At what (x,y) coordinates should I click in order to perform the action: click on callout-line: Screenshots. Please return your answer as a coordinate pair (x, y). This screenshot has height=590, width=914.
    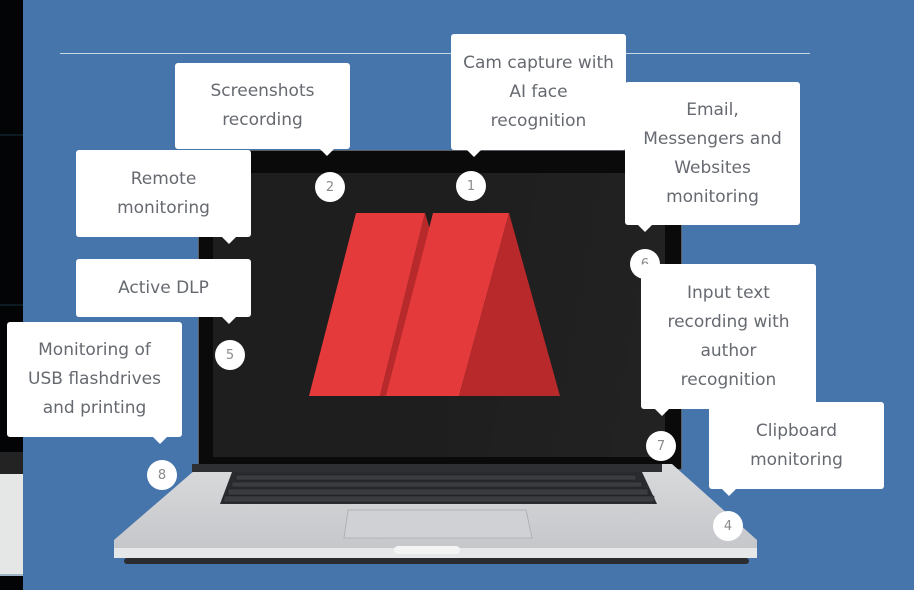
    Looking at the image, I should click on (262, 91).